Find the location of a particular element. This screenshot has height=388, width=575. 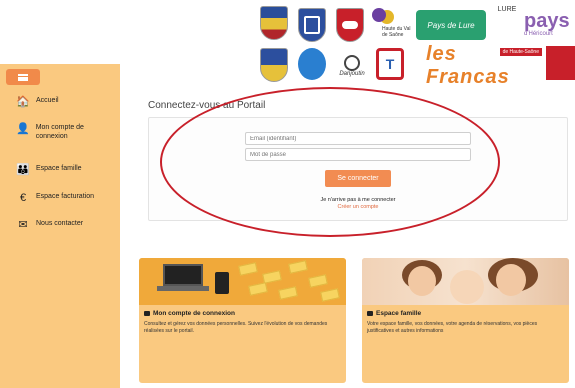

sidebar-item-label: Accueil is located at coordinates (47, 100).